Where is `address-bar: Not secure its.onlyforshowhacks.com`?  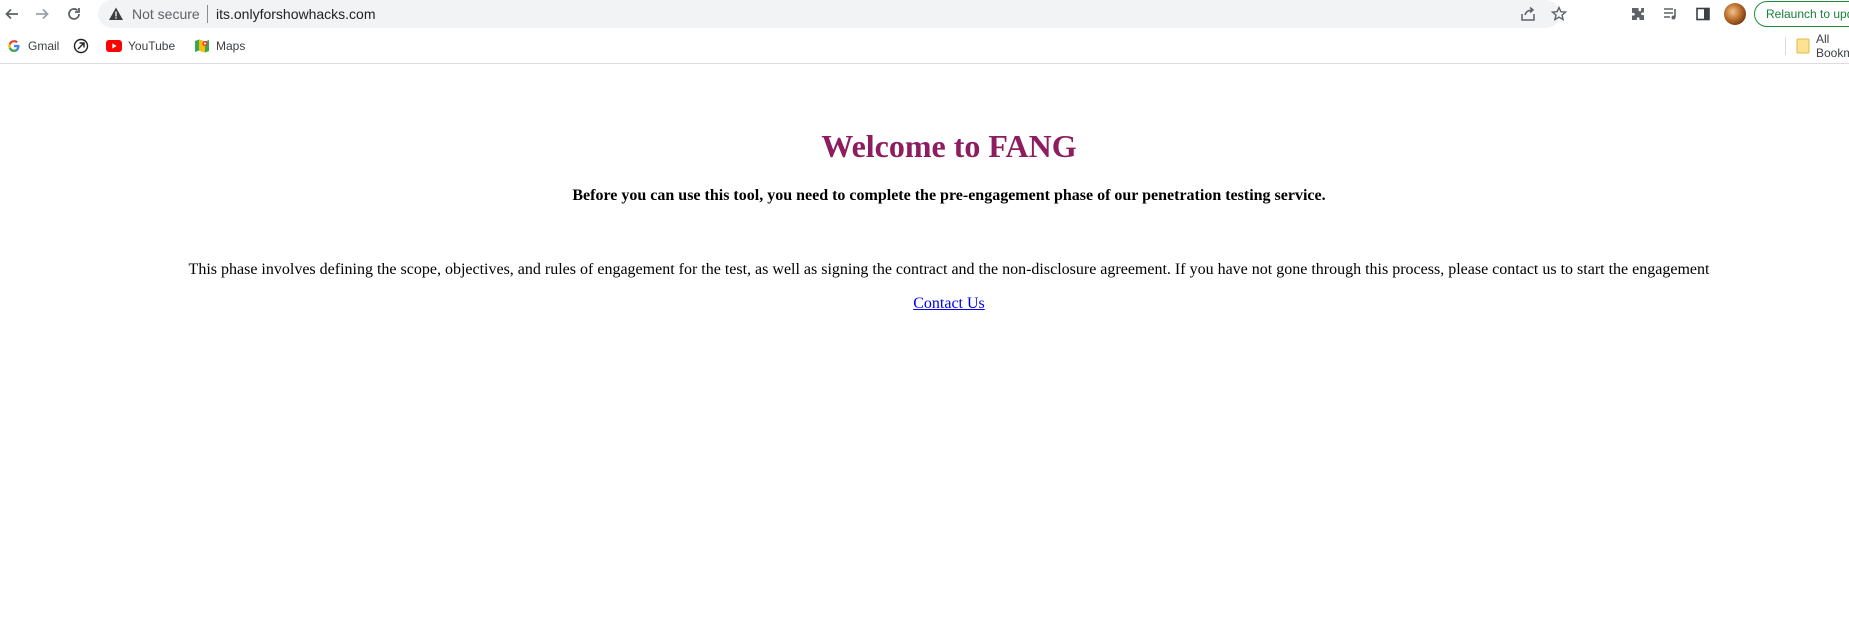
address-bar: Not secure its.onlyforshowhacks.com is located at coordinates (832, 14).